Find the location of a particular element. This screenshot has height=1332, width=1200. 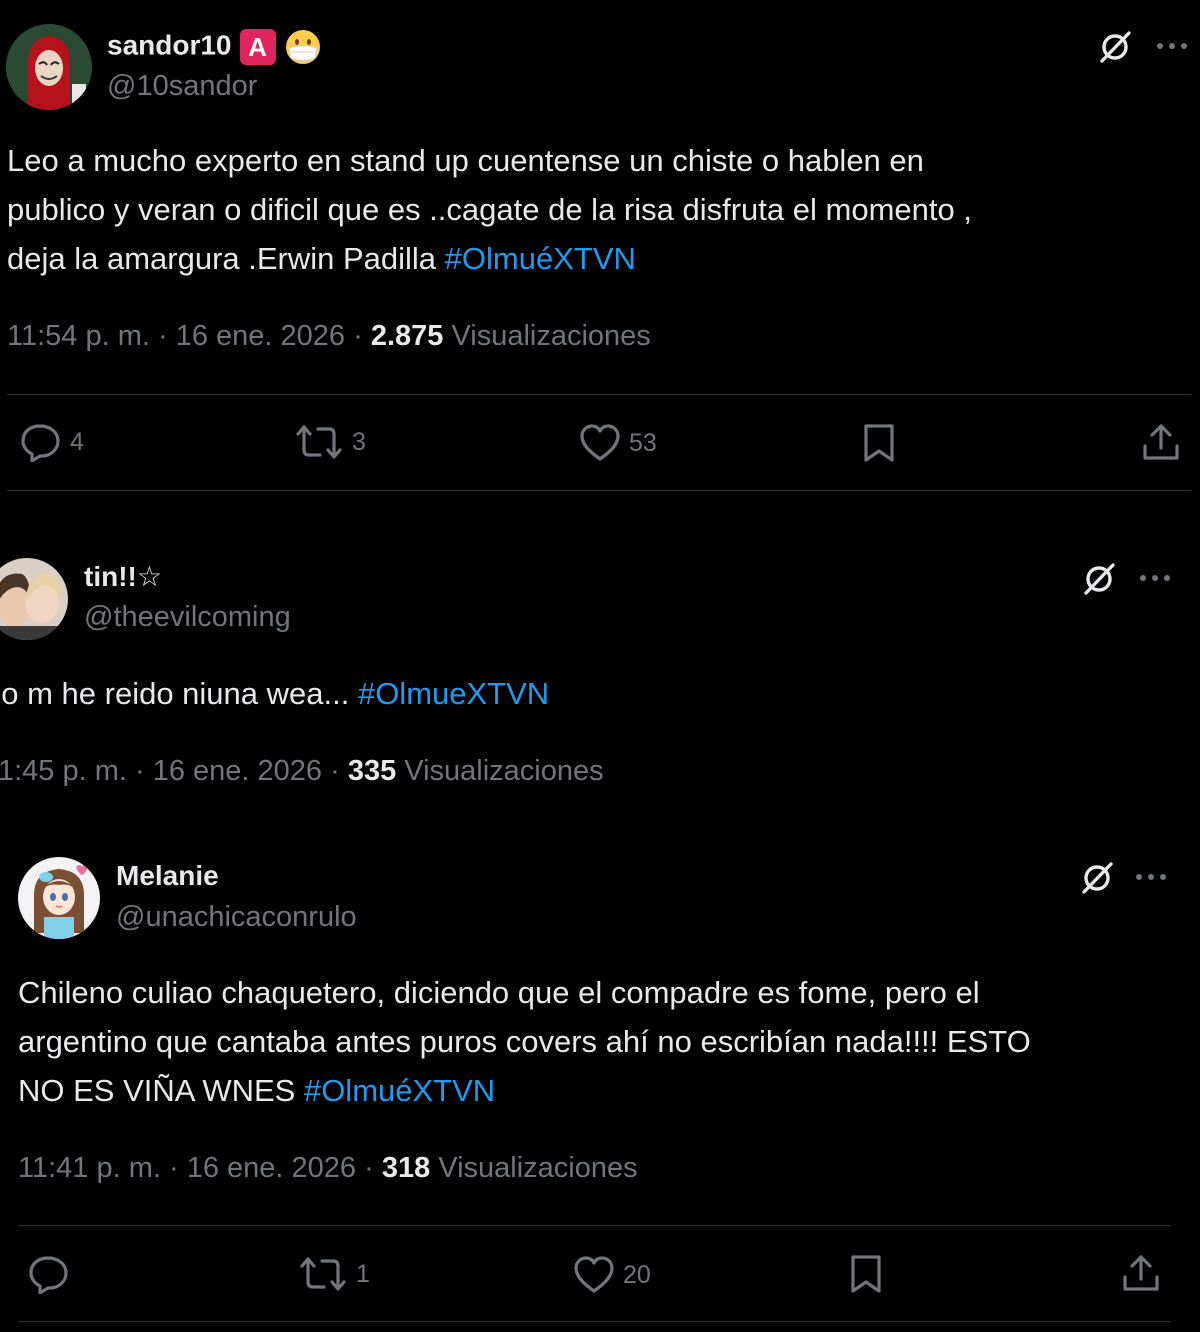

label-badge: A is located at coordinates (257, 47).